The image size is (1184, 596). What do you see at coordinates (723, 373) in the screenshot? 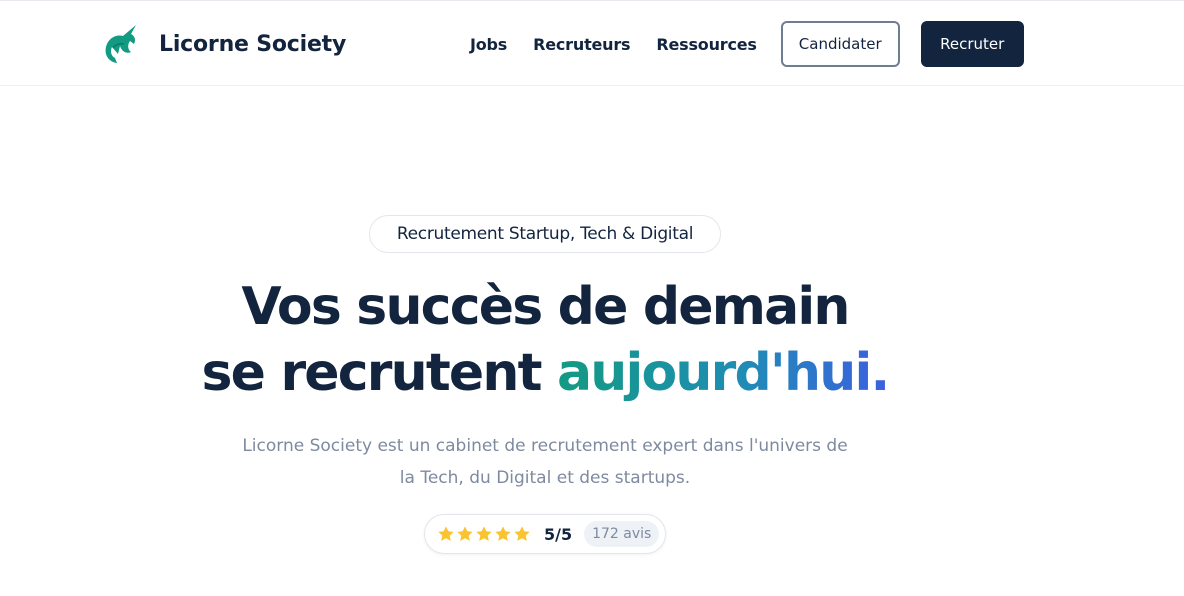
I see `hero-title-highlight: aujourd'hui.` at bounding box center [723, 373].